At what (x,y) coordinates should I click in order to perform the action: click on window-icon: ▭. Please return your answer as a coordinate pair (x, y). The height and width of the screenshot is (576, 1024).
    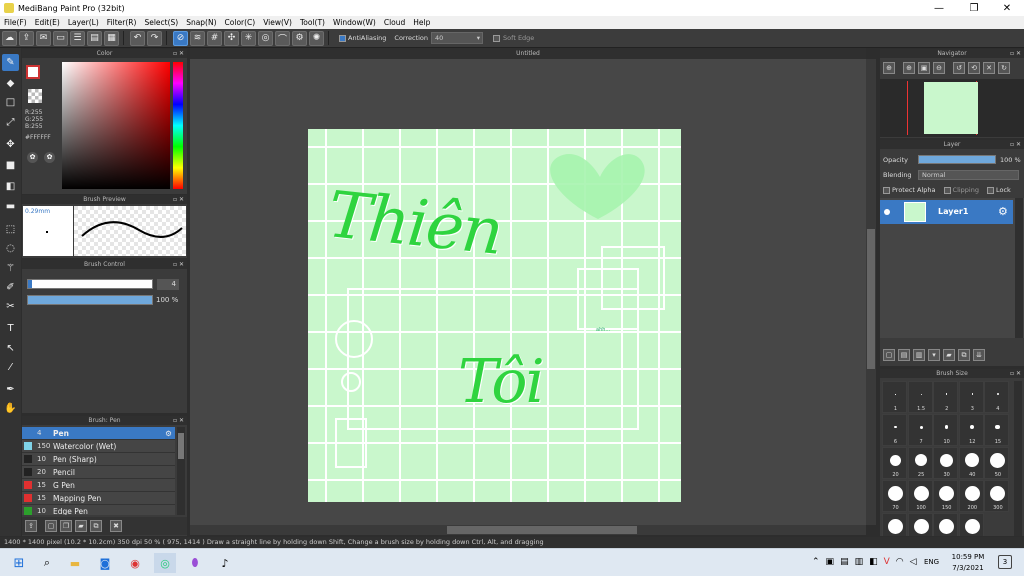
    Looking at the image, I should click on (60, 38).